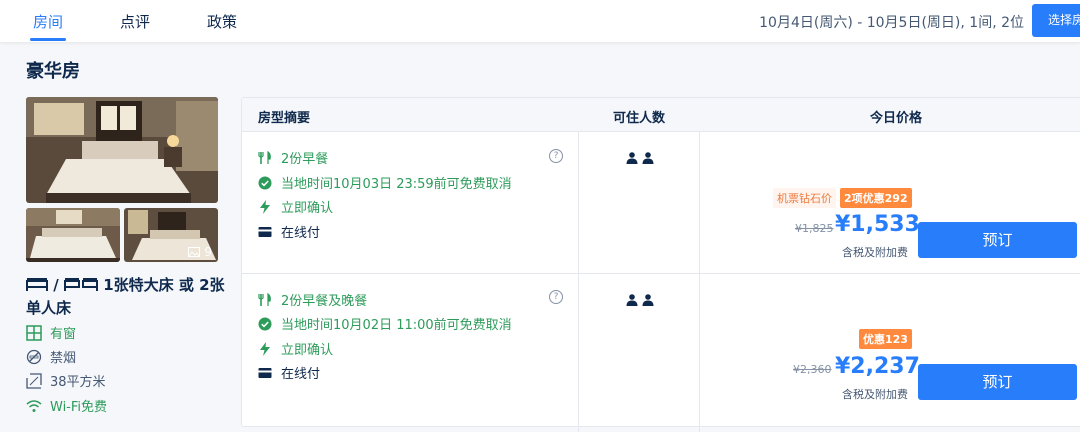  Describe the element at coordinates (396, 184) in the screenshot. I see `cancellation-label: 当地时间10月03日 23:59前可免费取消` at that location.